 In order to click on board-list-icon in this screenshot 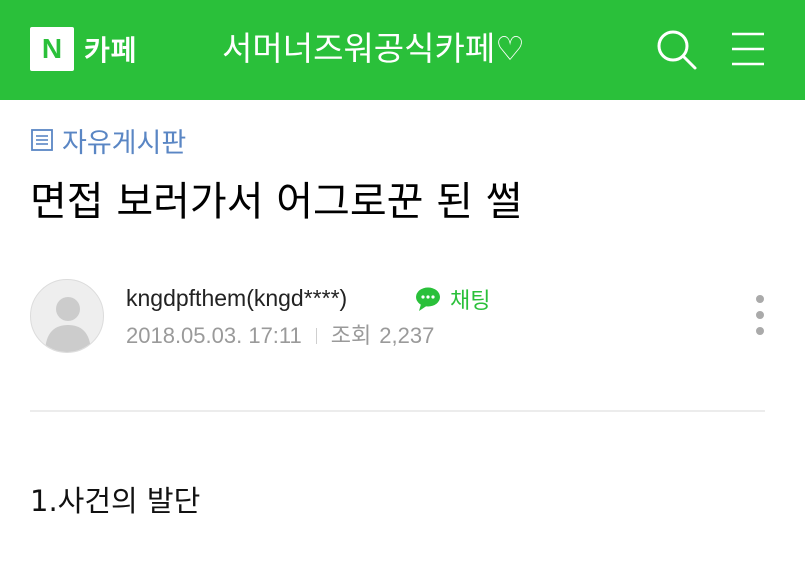, I will do `click(42, 140)`.